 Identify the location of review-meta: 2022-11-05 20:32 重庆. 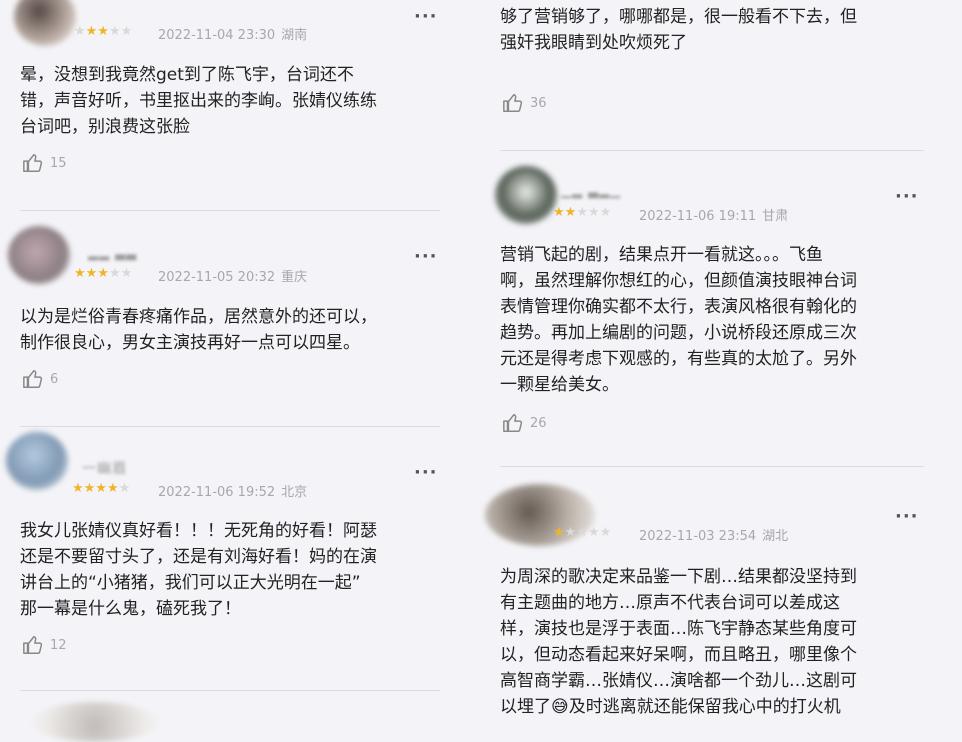
(232, 275).